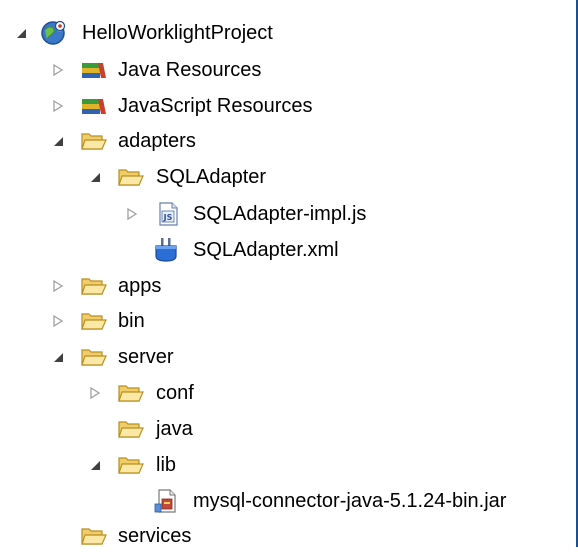  Describe the element at coordinates (280, 214) in the screenshot. I see `tree-item-label: SQLAdapter-impl.js` at that location.